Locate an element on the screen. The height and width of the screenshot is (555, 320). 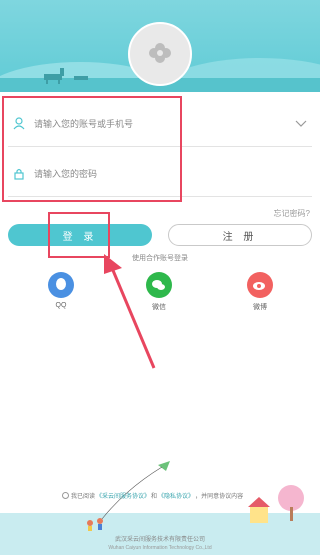
agreement-checkbox is located at coordinates (65, 495).